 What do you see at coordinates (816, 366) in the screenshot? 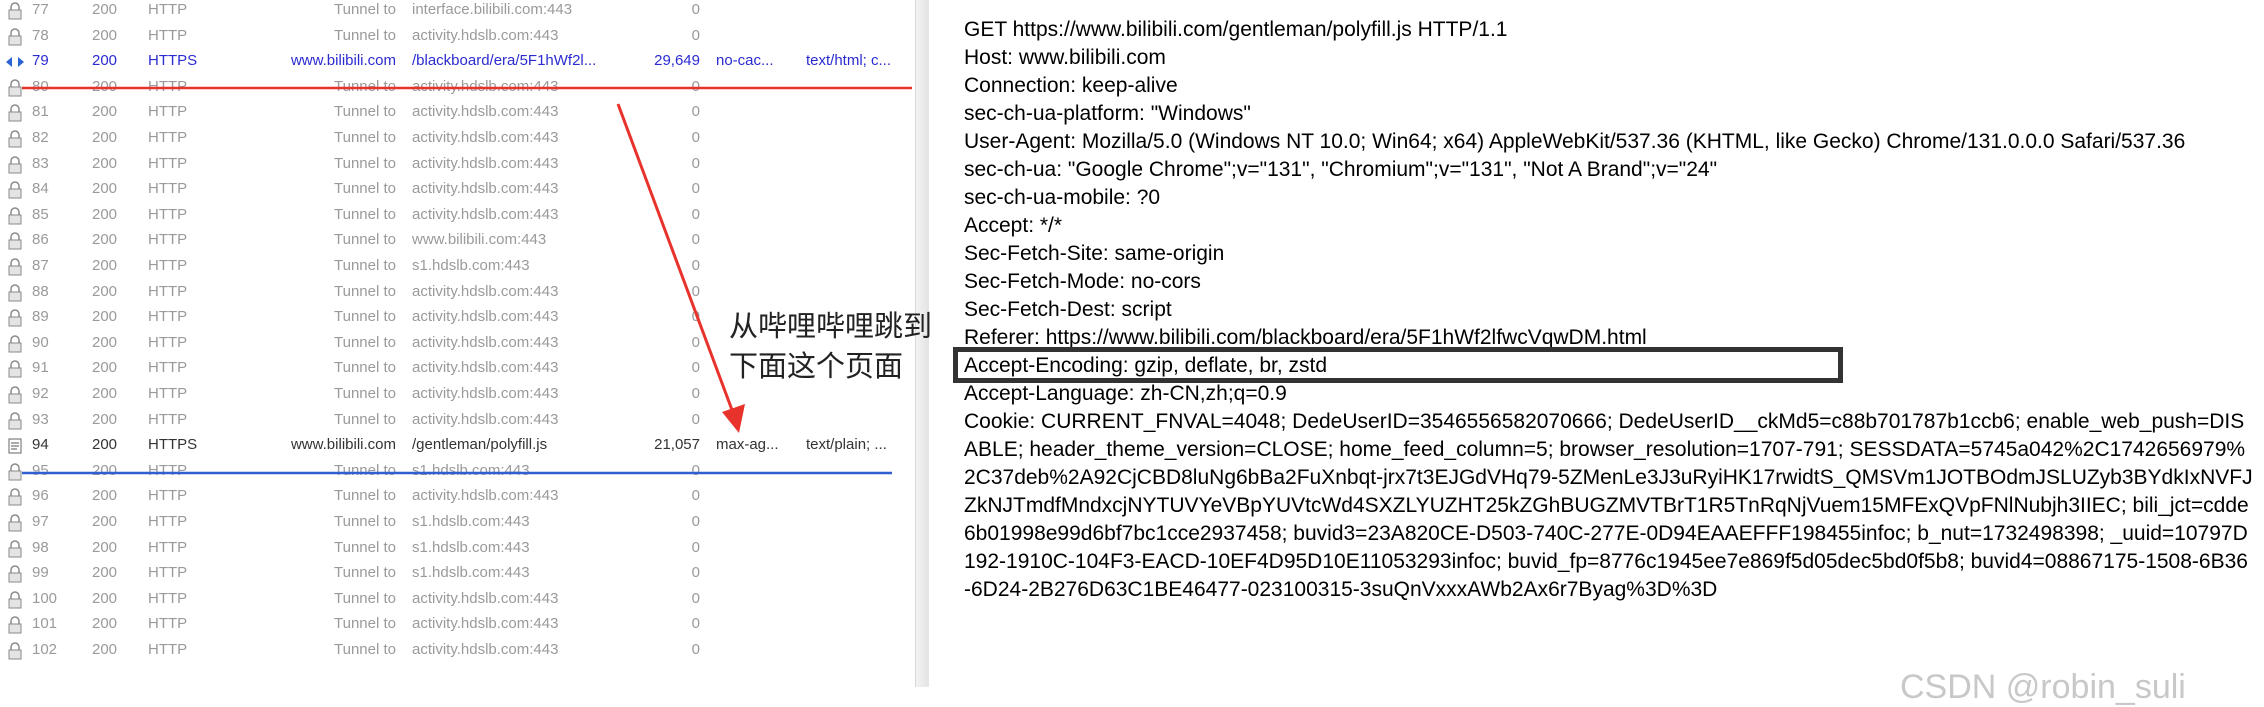
I see `annotation-line-2: 下面这个页面` at bounding box center [816, 366].